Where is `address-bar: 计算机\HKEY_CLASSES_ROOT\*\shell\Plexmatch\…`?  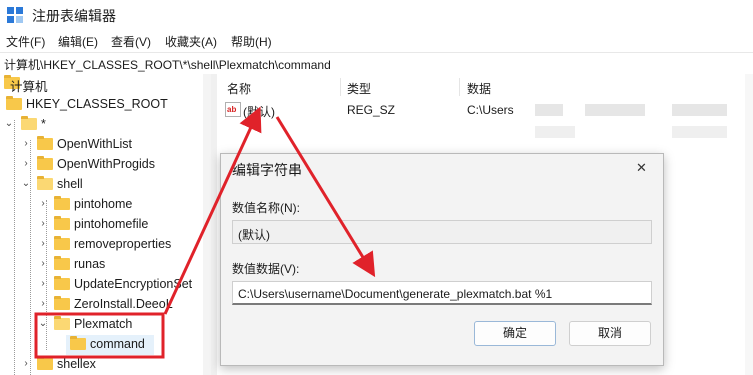
address-bar: 计算机\HKEY_CLASSES_ROOT\*\shell\Plexmatch\… is located at coordinates (376, 63).